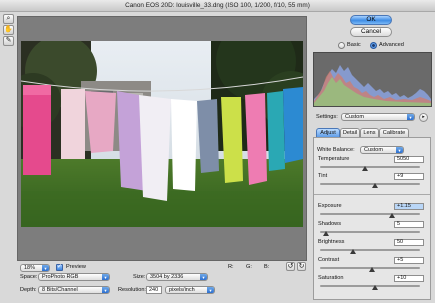  Describe the element at coordinates (132, 290) in the screenshot. I see `resolution-label: Resolution:` at that location.